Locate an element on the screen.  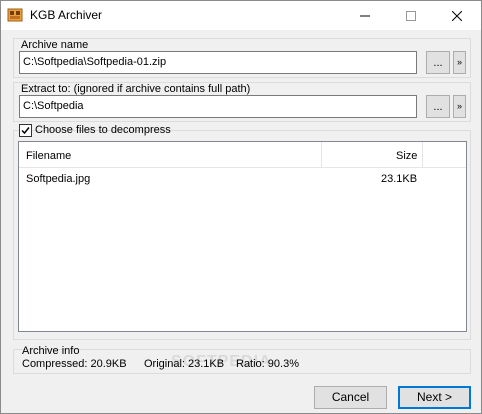
choose-files-checkbox is located at coordinates (25, 130).